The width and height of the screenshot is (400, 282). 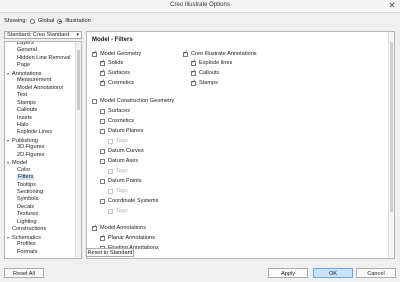 I want to click on tree-item-label: Halo, so click(x=23, y=124).